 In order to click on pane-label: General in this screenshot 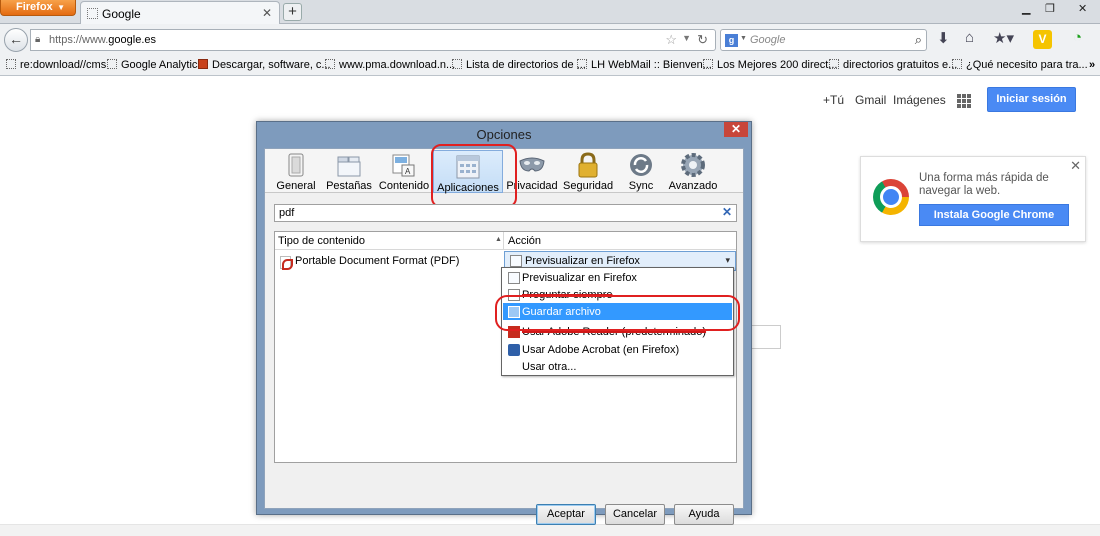, I will do `click(296, 186)`.